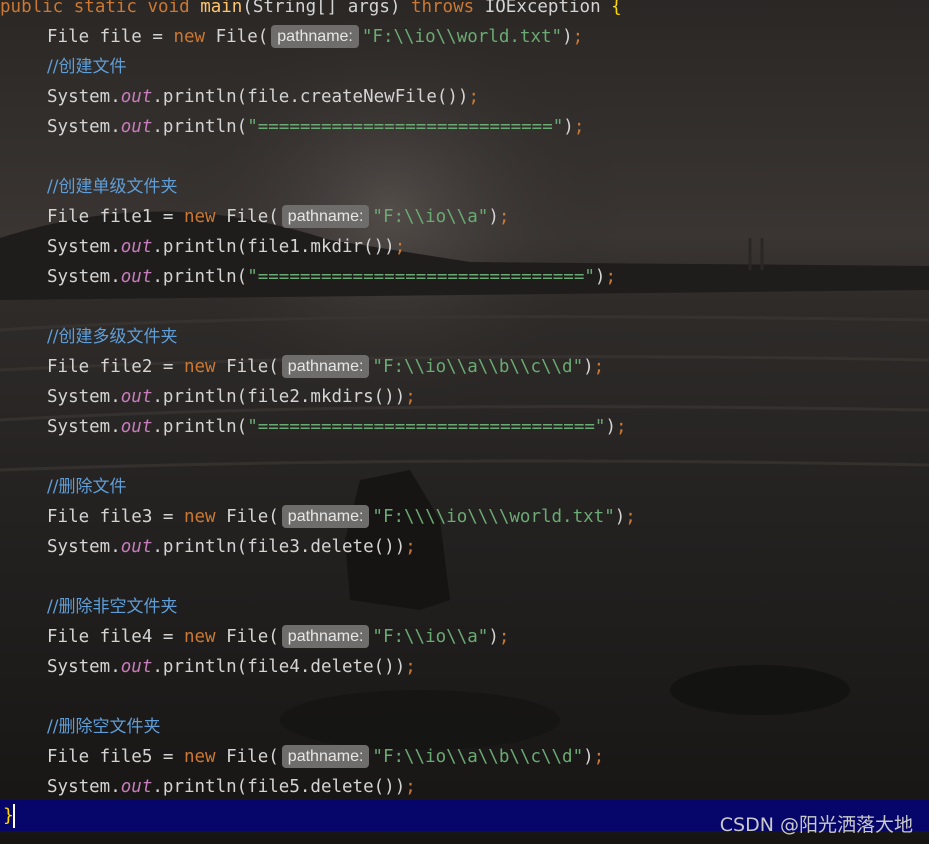 This screenshot has width=929, height=844. Describe the element at coordinates (430, 637) in the screenshot. I see `string-literal: "F:\\io\\a"` at that location.